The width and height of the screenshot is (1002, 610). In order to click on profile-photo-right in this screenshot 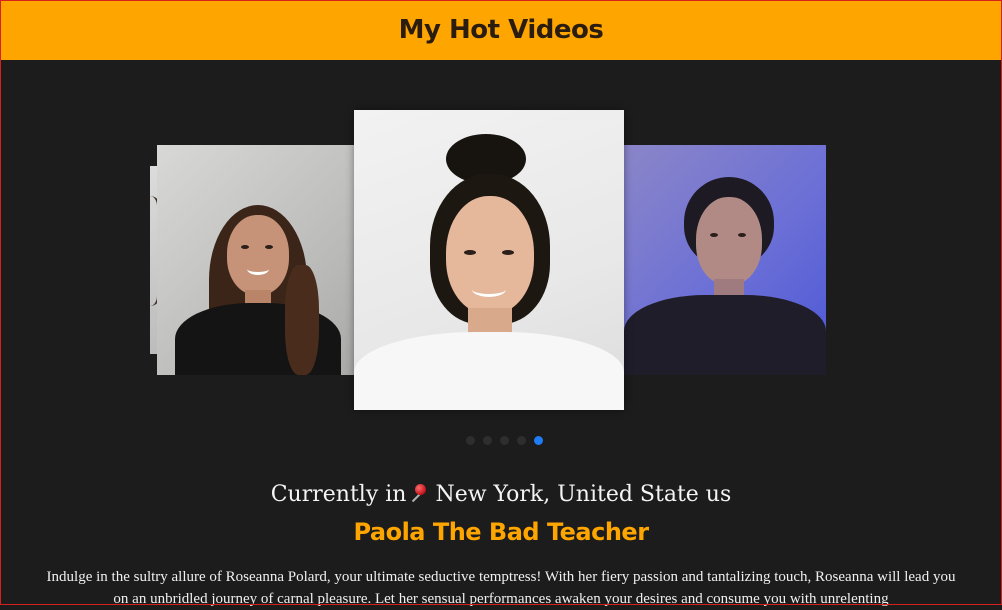, I will do `click(725, 260)`.